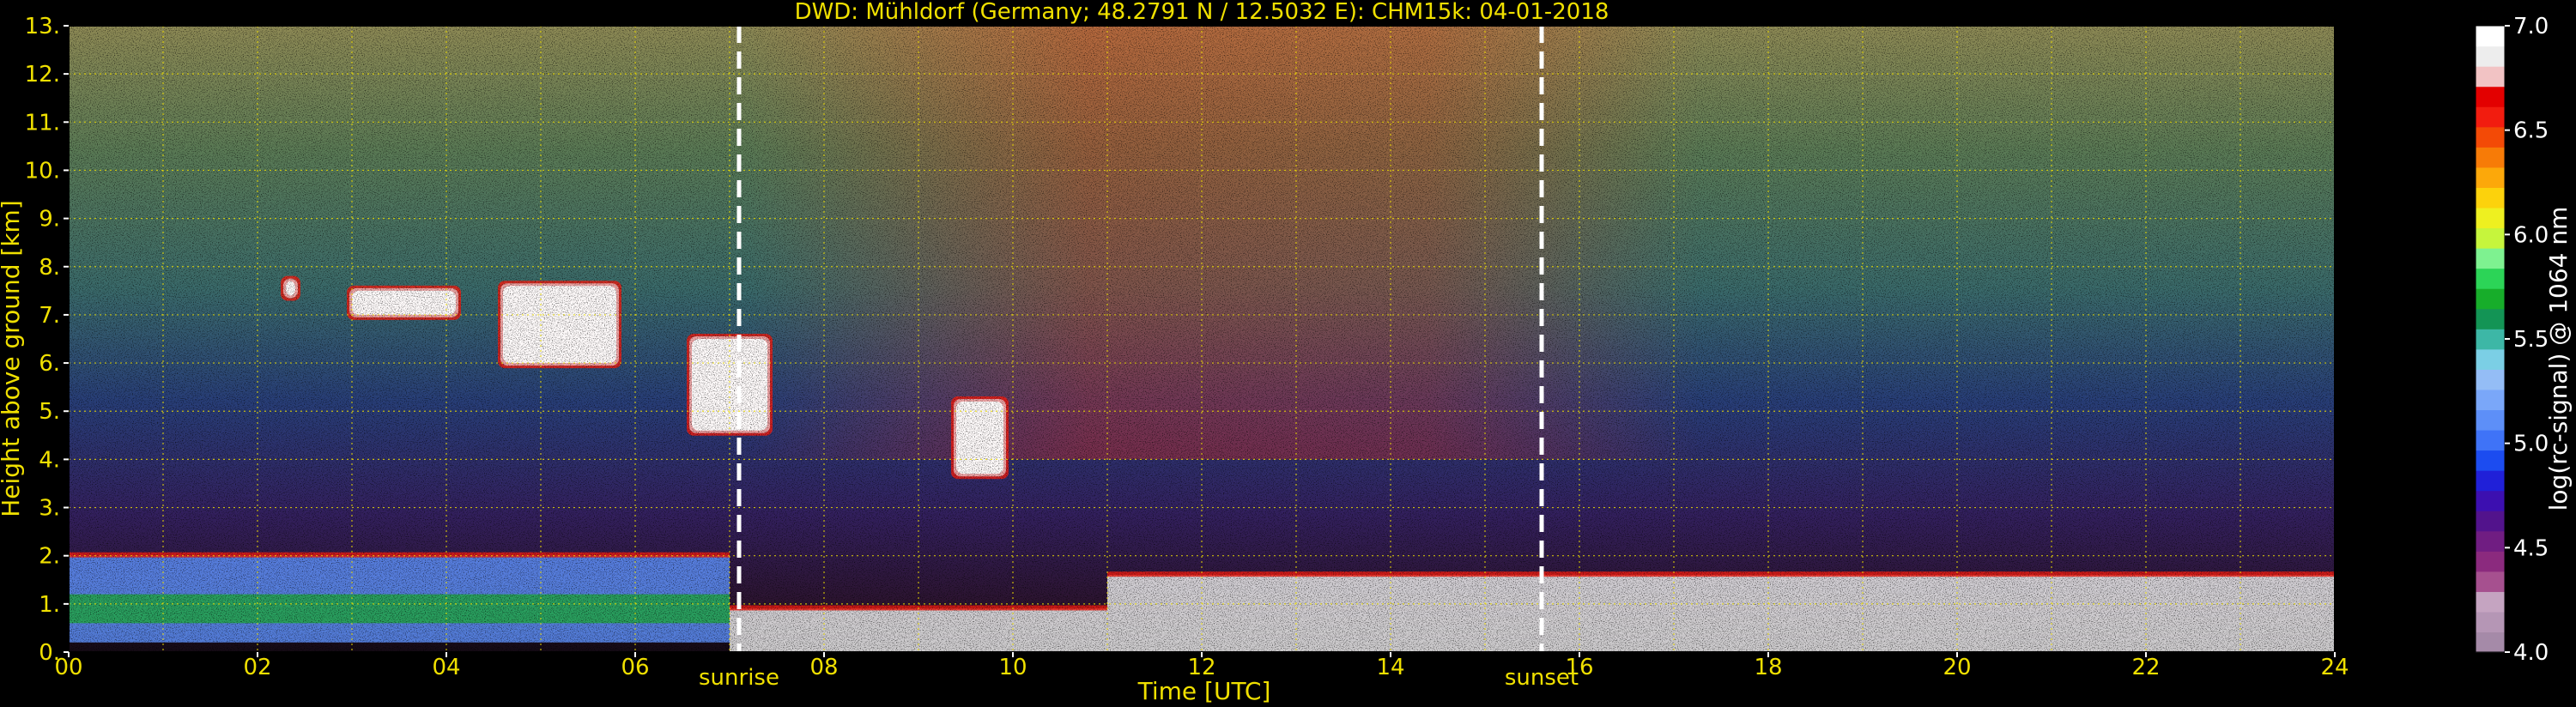  What do you see at coordinates (446, 667) in the screenshot?
I see `x-tick-label: 04` at bounding box center [446, 667].